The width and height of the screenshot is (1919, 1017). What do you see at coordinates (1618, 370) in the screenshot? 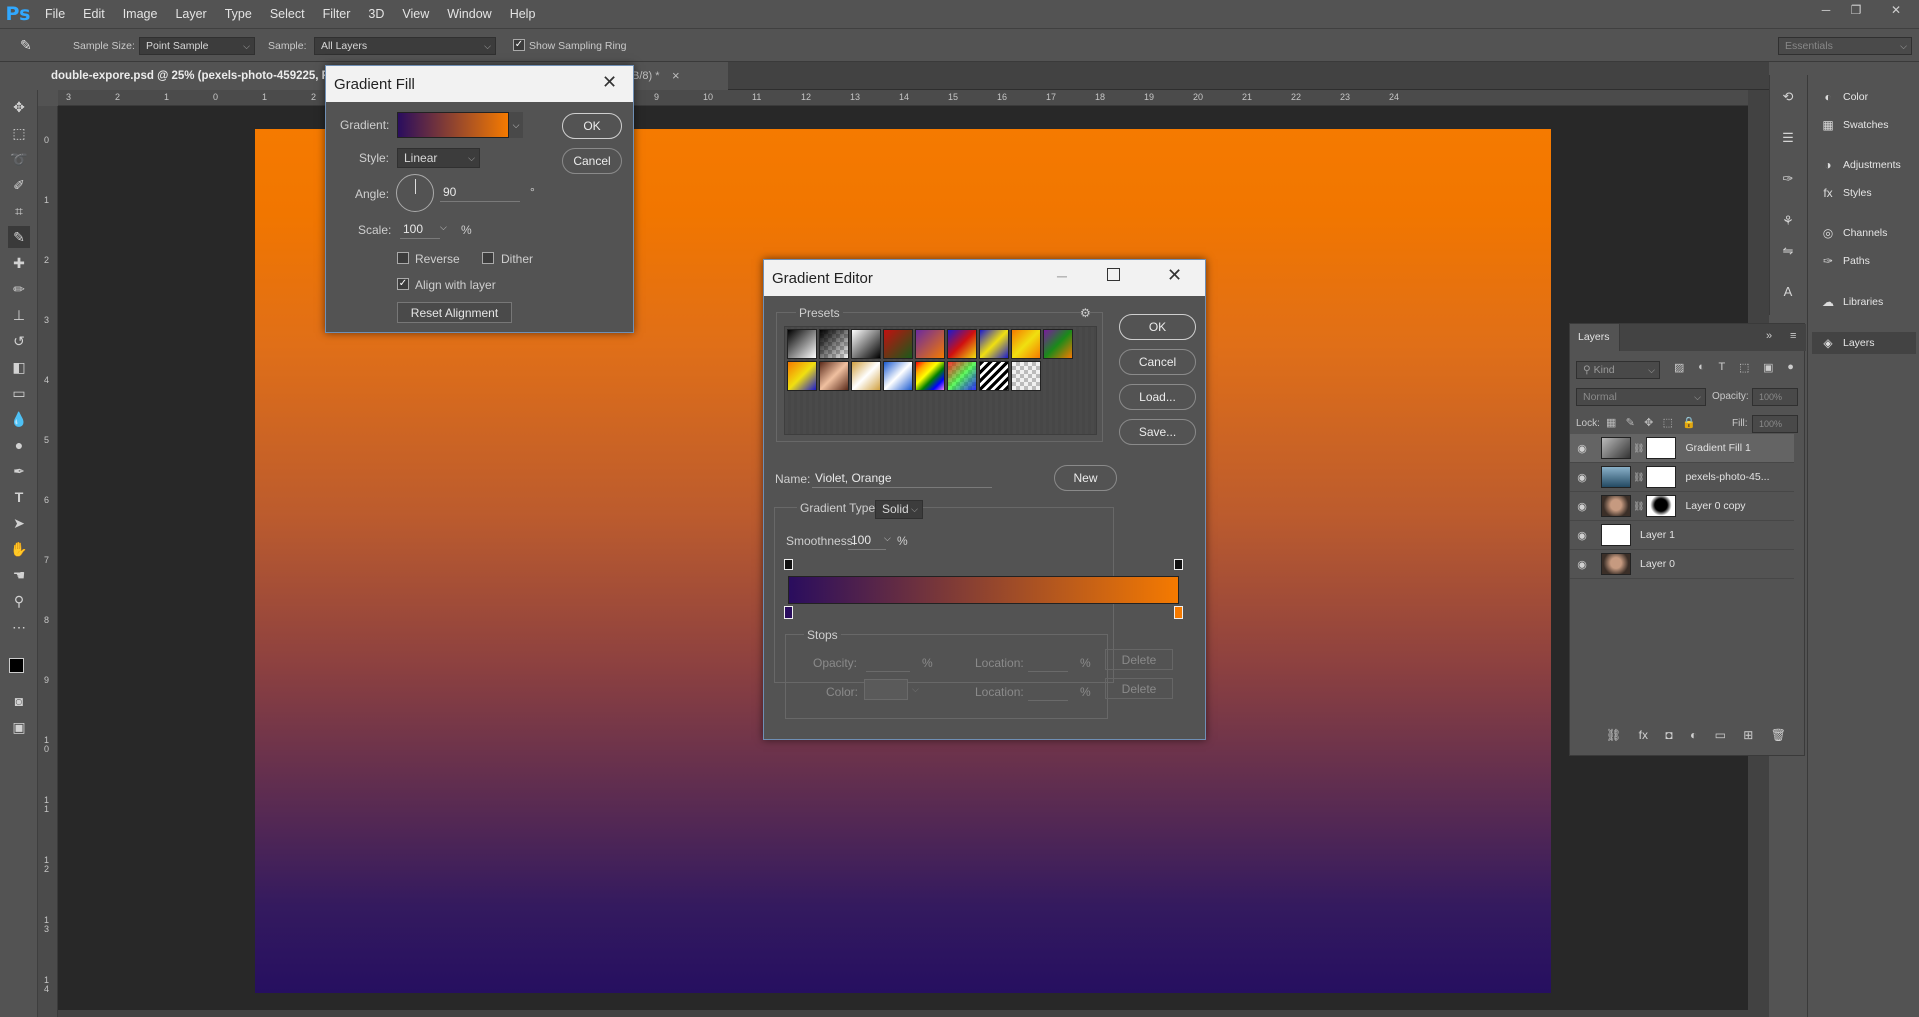
I see `layer-filter-kind: ⚲ Kind ⌵` at bounding box center [1618, 370].